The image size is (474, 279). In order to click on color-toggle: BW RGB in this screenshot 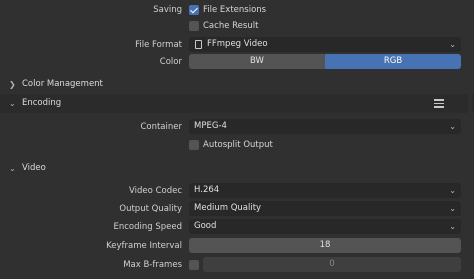, I will do `click(325, 61)`.